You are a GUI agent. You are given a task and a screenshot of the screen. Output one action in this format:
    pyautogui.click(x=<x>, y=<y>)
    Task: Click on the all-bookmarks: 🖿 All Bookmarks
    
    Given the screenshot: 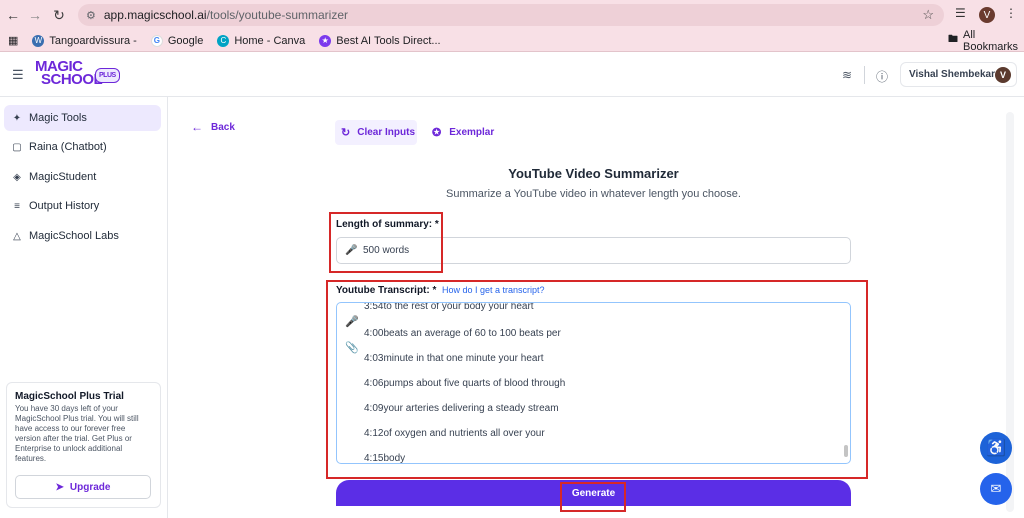 What is the action you would take?
    pyautogui.click(x=983, y=41)
    